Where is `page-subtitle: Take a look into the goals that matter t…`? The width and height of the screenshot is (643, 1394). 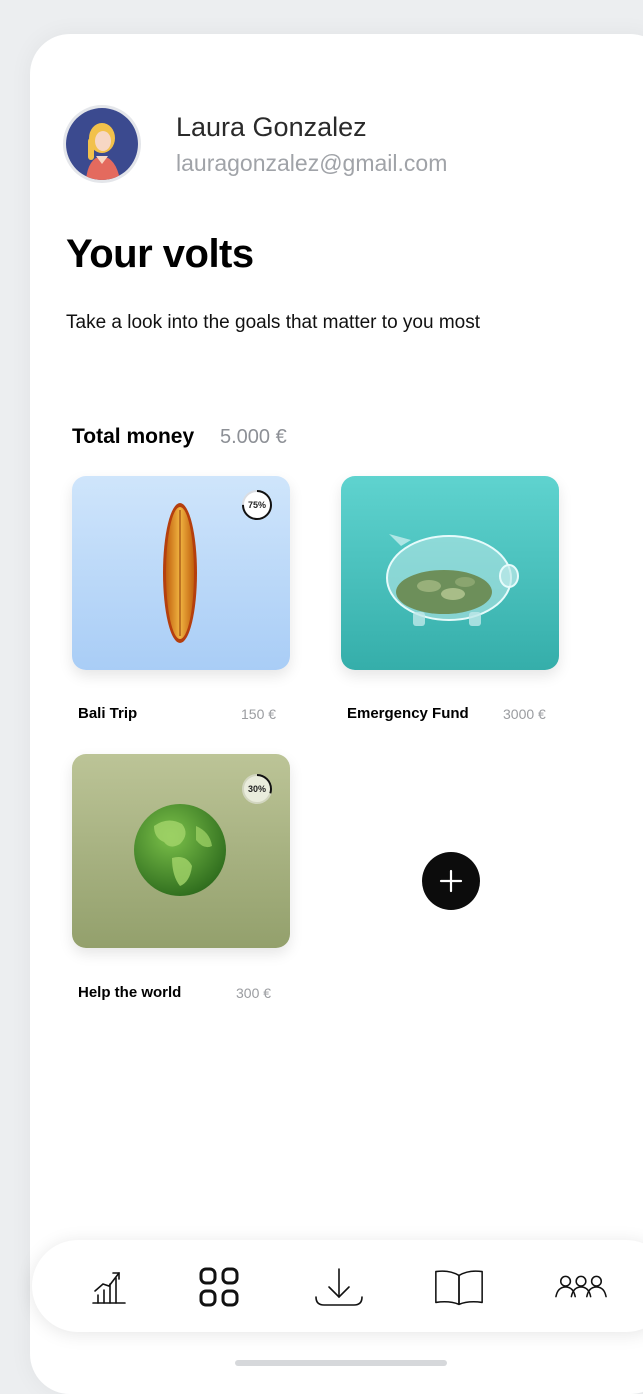
page-subtitle: Take a look into the goals that matter t… is located at coordinates (273, 322).